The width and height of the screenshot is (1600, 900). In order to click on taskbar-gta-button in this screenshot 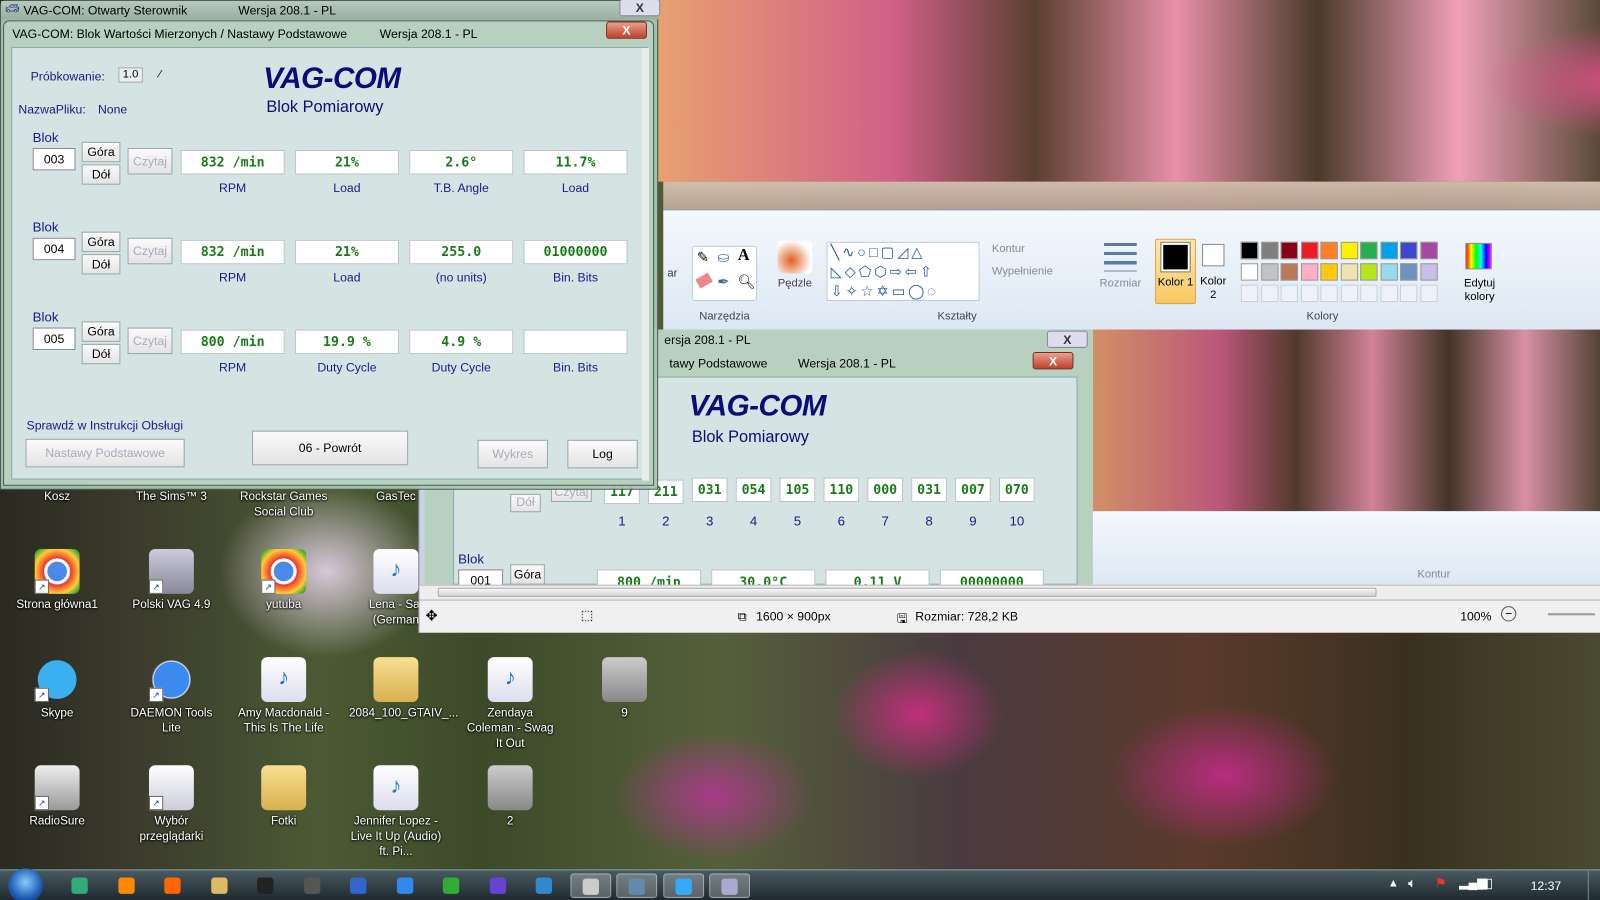, I will do `click(311, 885)`.